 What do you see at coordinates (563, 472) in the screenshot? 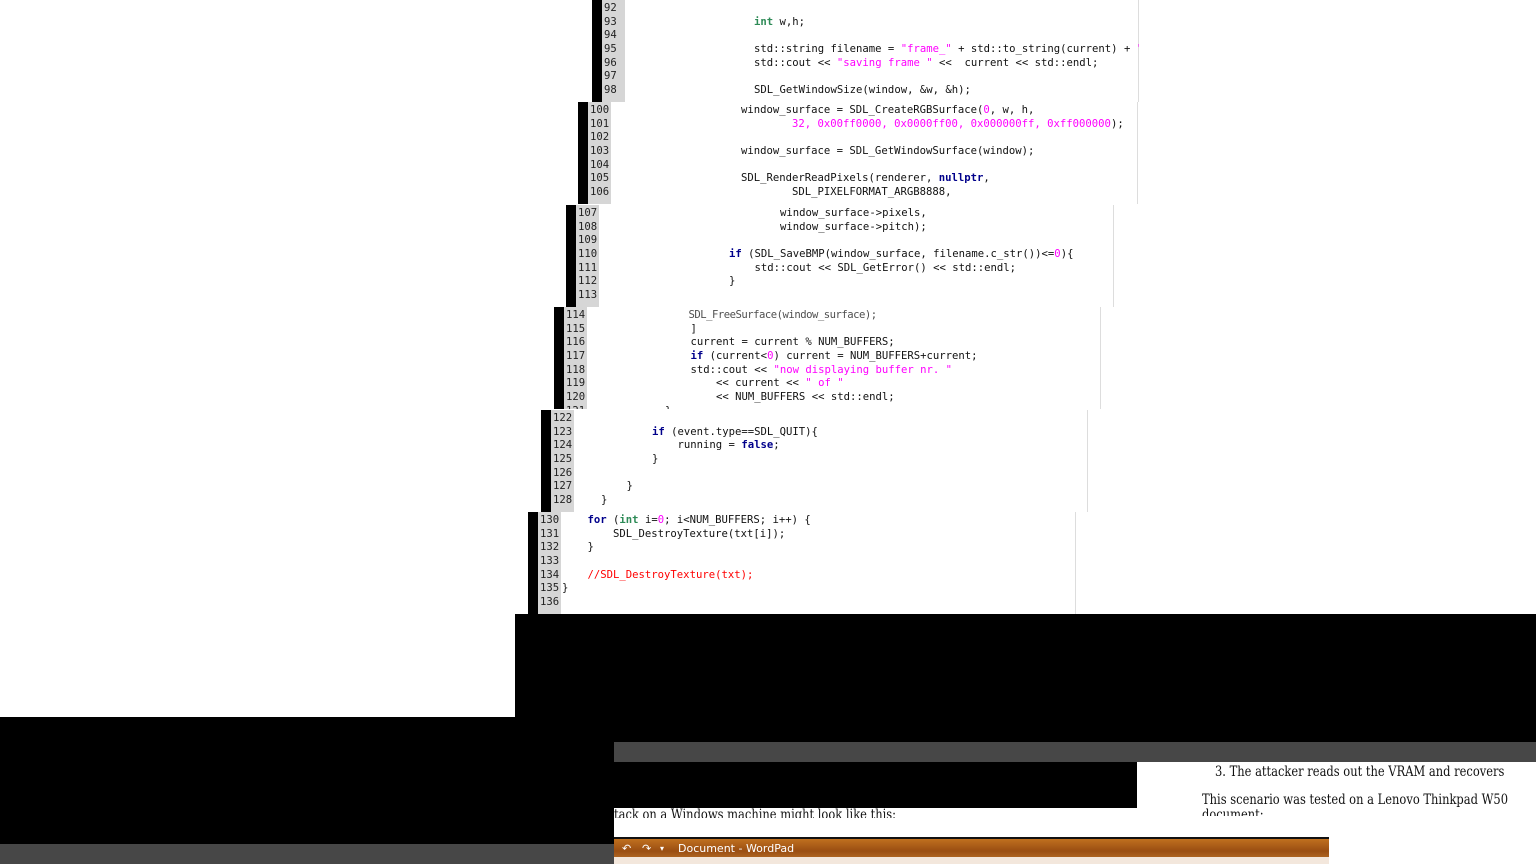
I see `line-number: 126` at bounding box center [563, 472].